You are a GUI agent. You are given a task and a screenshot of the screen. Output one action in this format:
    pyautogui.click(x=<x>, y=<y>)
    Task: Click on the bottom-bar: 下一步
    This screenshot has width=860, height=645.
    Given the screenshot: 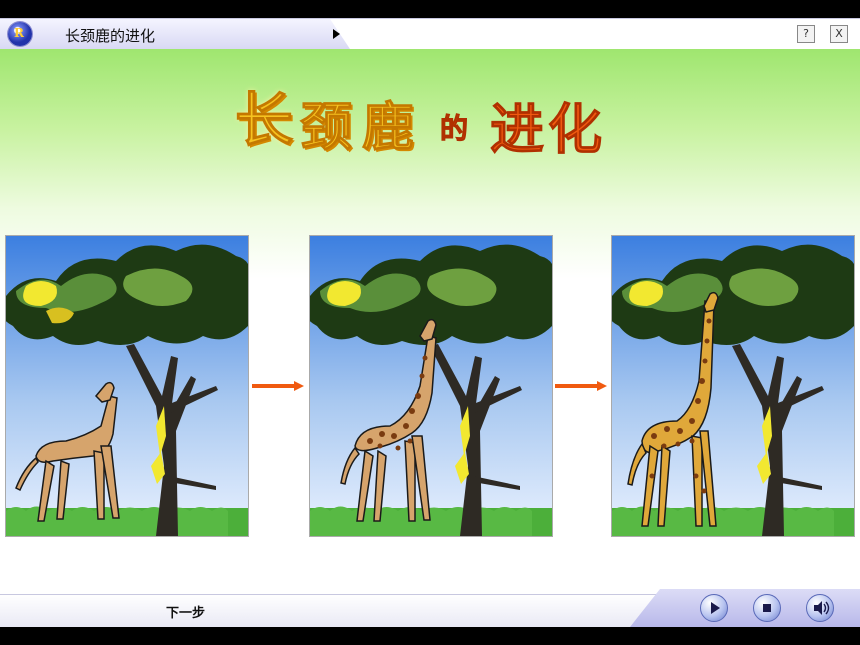 What is the action you would take?
    pyautogui.click(x=430, y=608)
    